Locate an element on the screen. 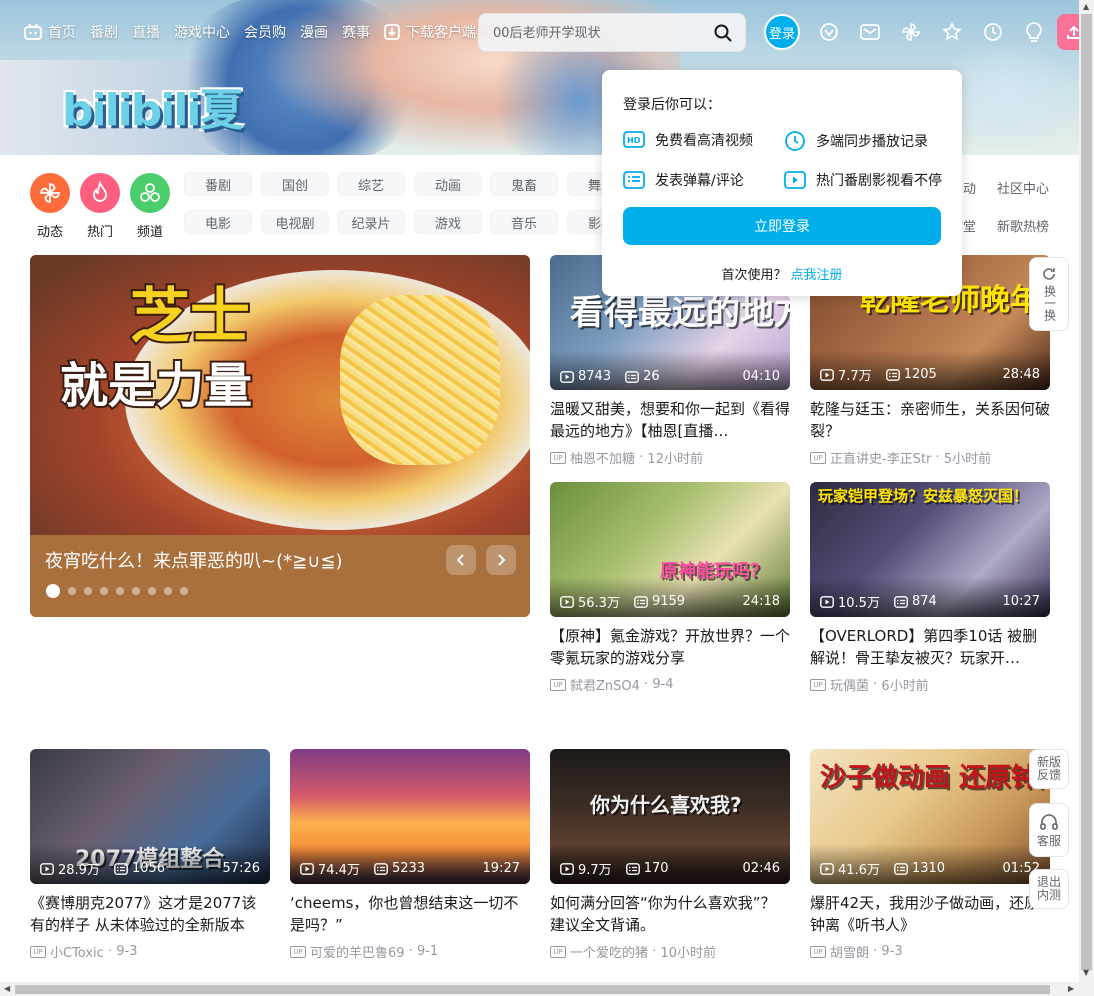  nav-home: 首页 is located at coordinates (50, 32).